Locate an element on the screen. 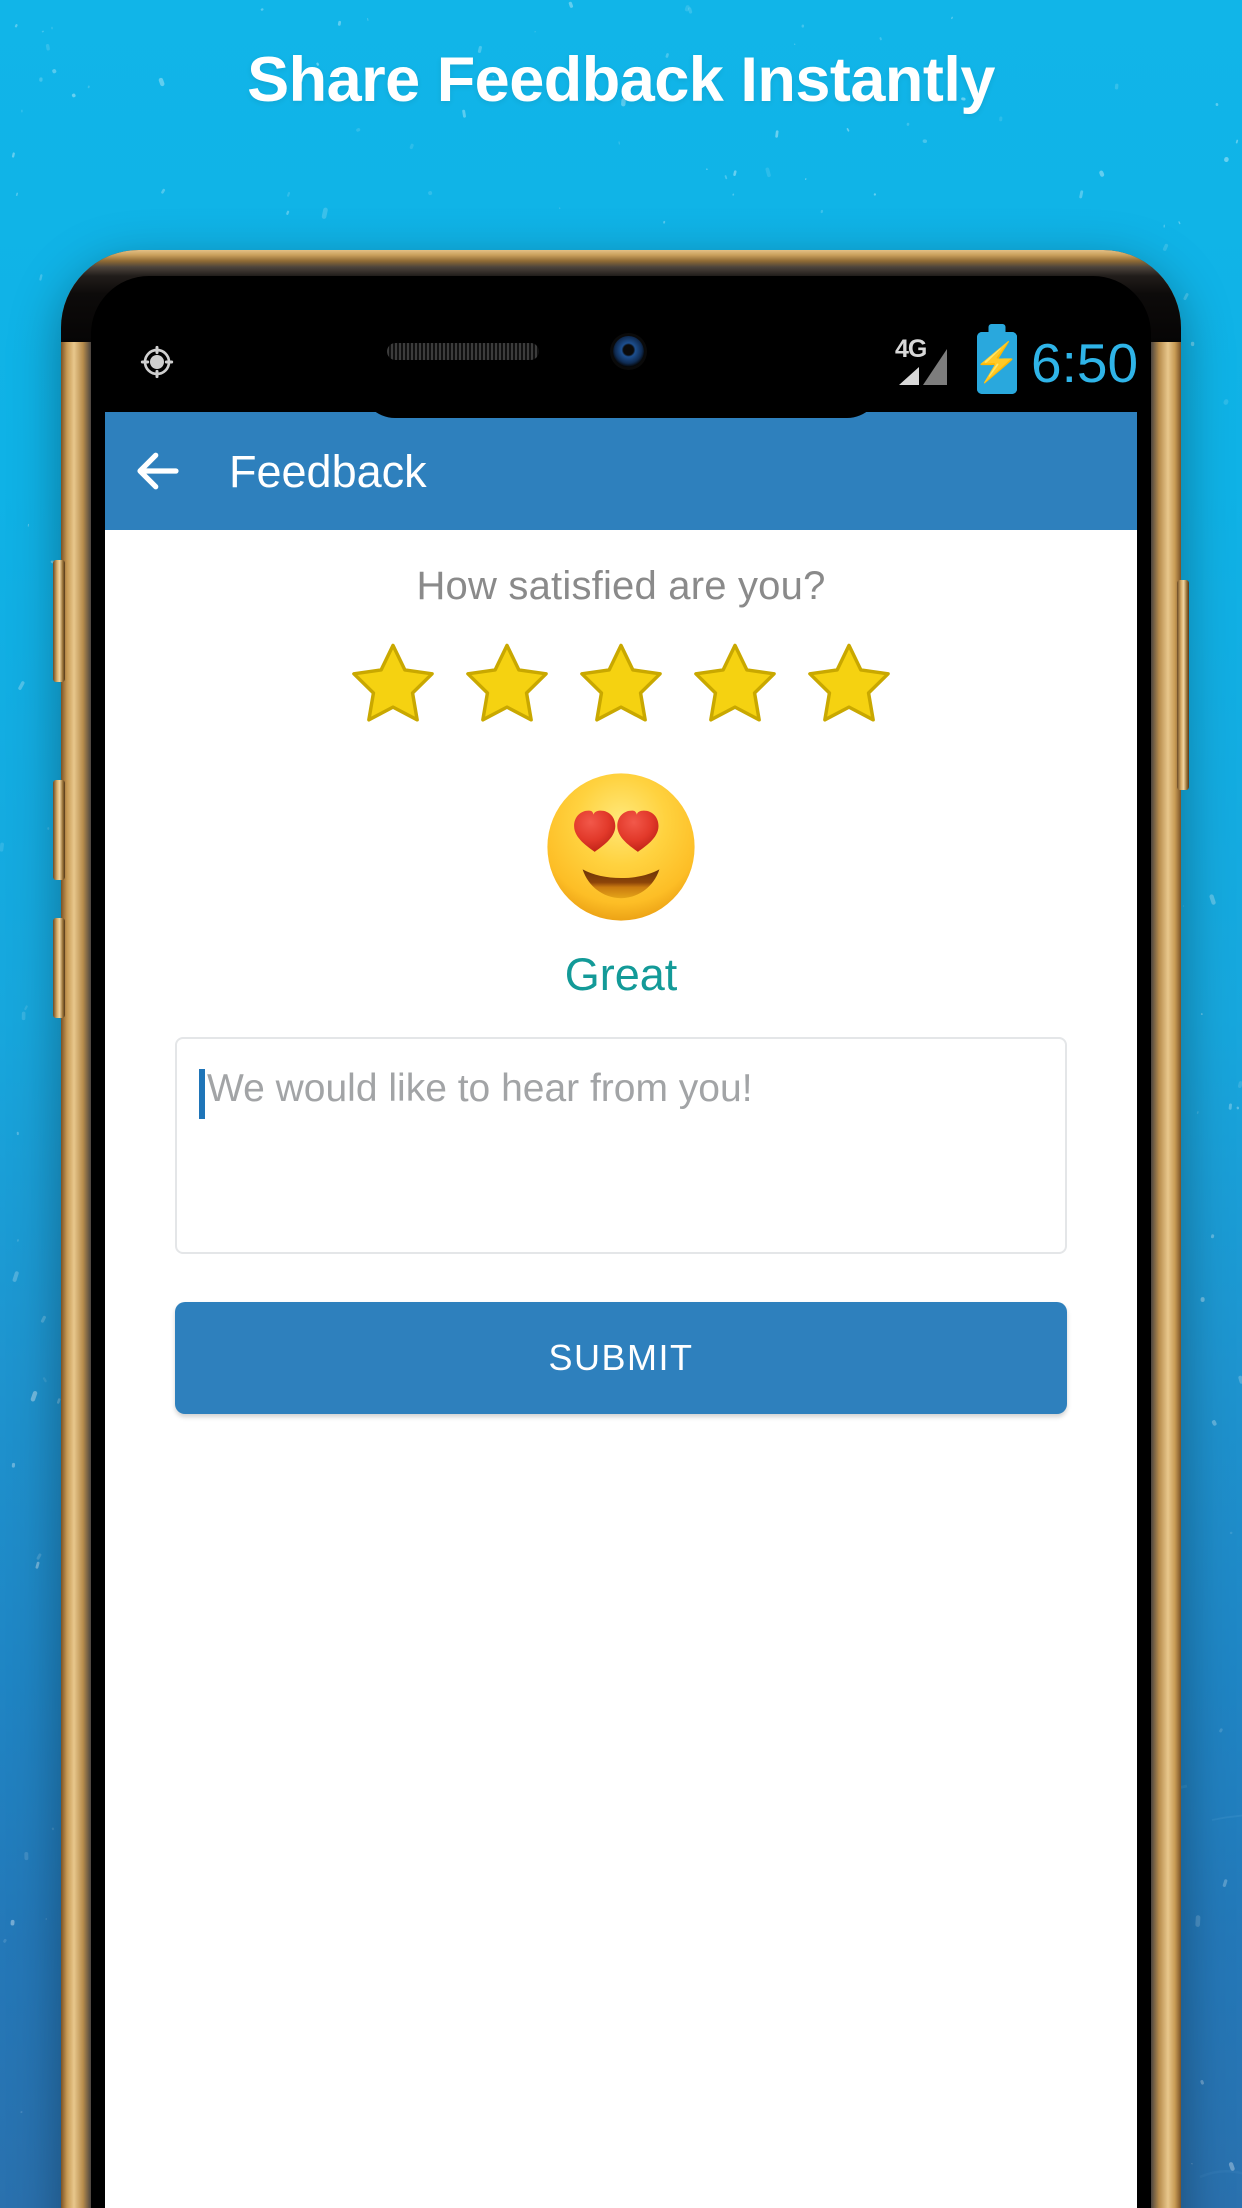 This screenshot has width=1242, height=2208. star-rating is located at coordinates (621, 683).